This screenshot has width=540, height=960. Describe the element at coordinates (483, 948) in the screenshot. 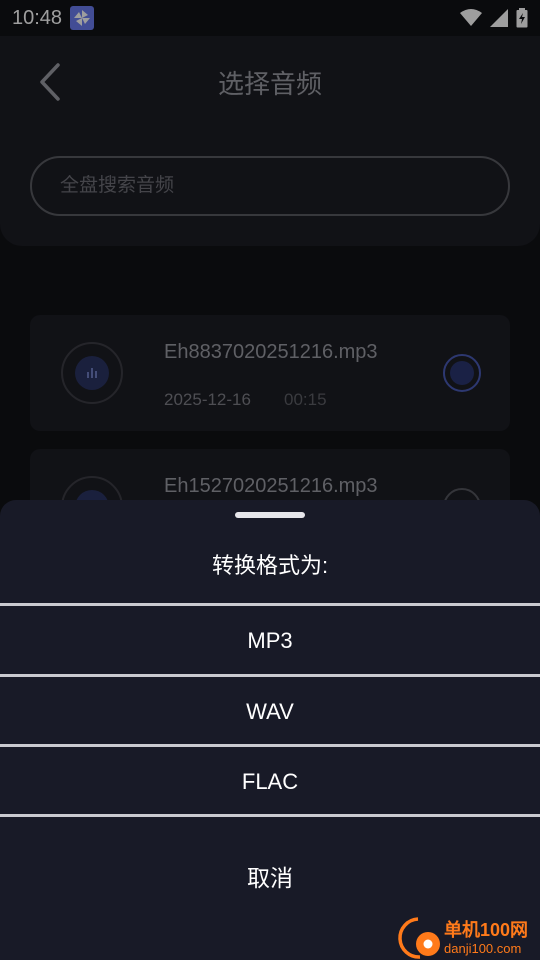

I see `watermark-url: danji100.com` at that location.